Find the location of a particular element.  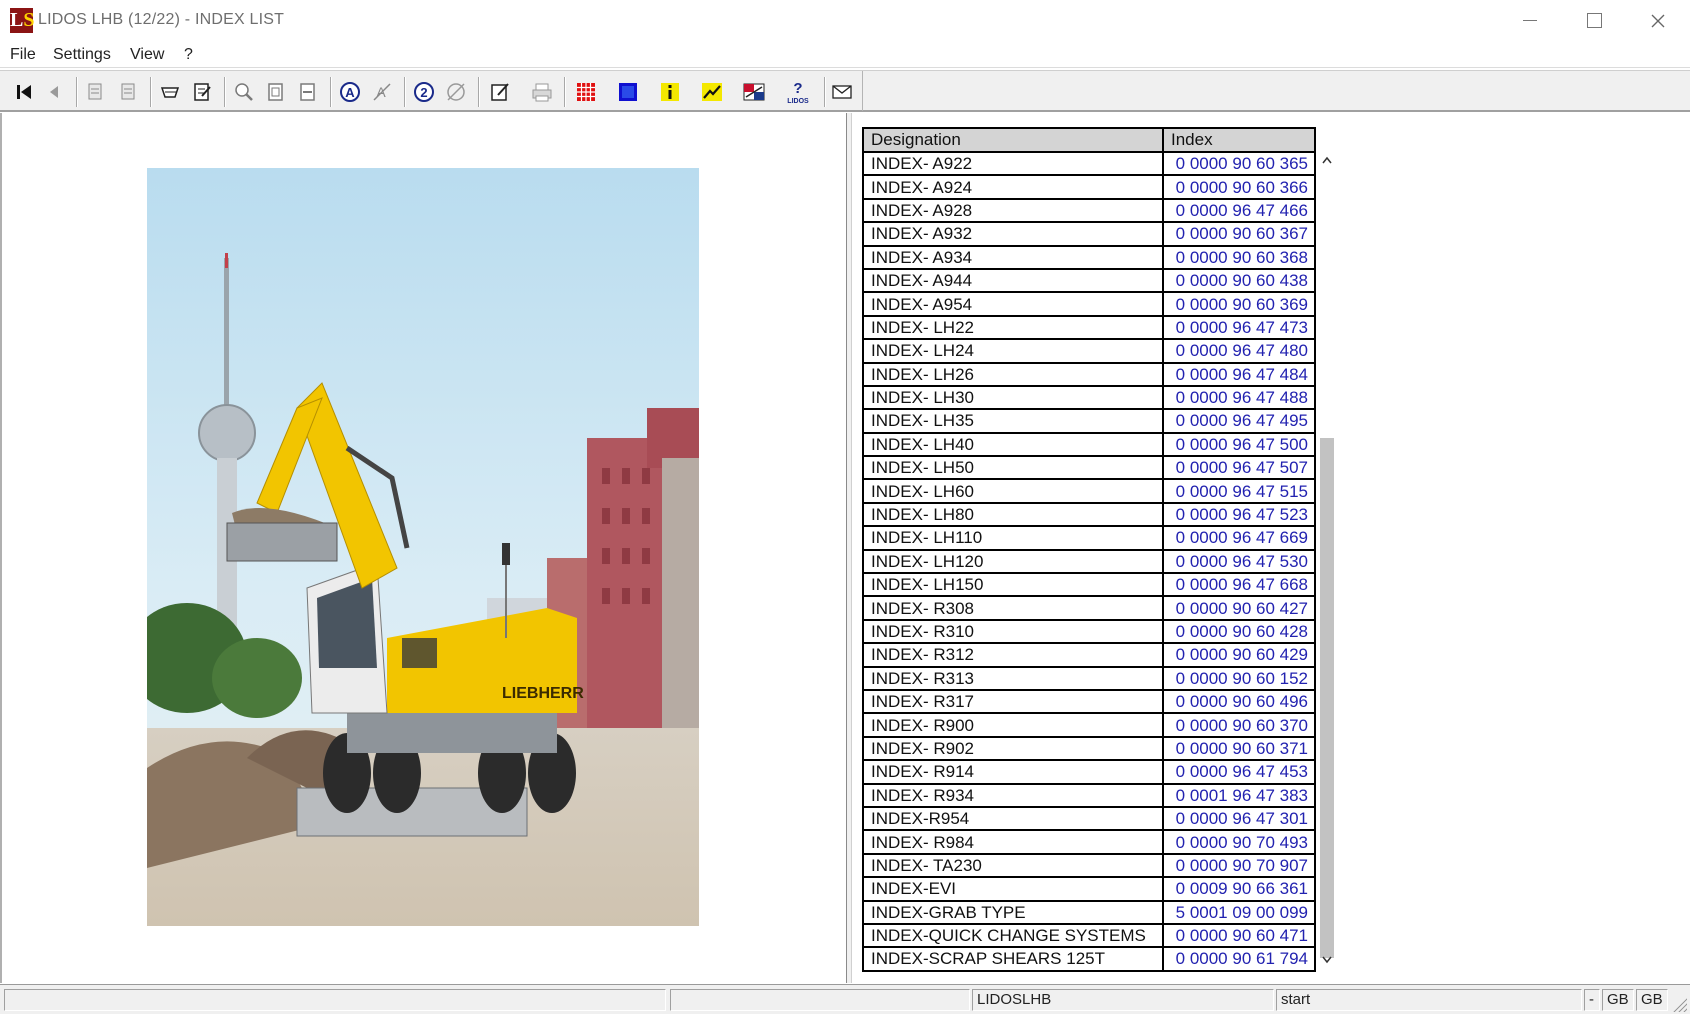

designation-cell: INDEX- LH24 is located at coordinates (1013, 351).